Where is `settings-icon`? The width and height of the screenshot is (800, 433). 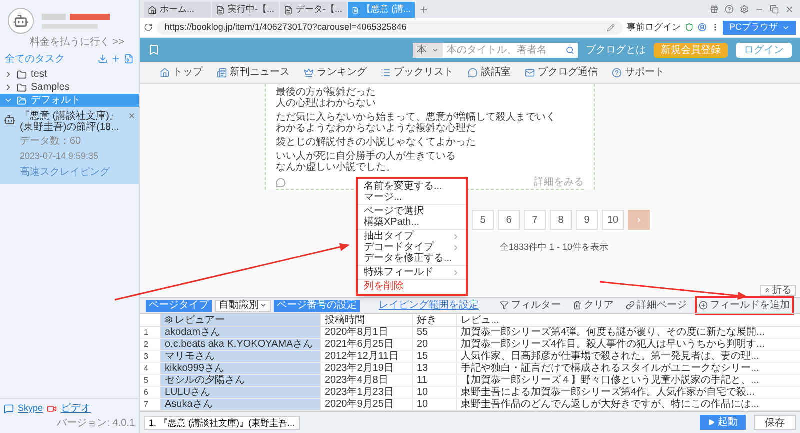 settings-icon is located at coordinates (744, 9).